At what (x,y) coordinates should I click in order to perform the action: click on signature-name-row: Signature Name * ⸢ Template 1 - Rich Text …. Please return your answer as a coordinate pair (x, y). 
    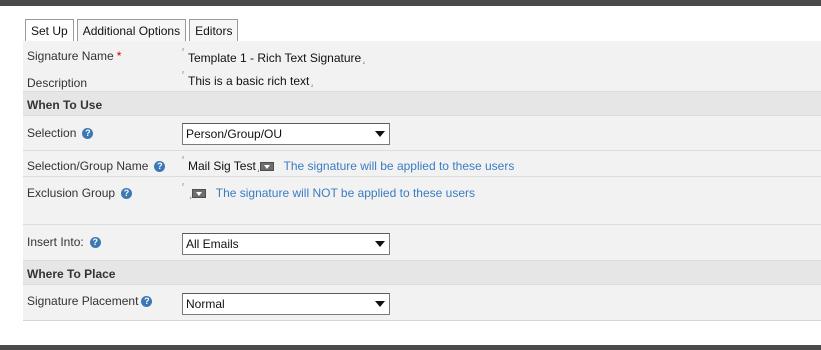
    Looking at the image, I should click on (422, 53).